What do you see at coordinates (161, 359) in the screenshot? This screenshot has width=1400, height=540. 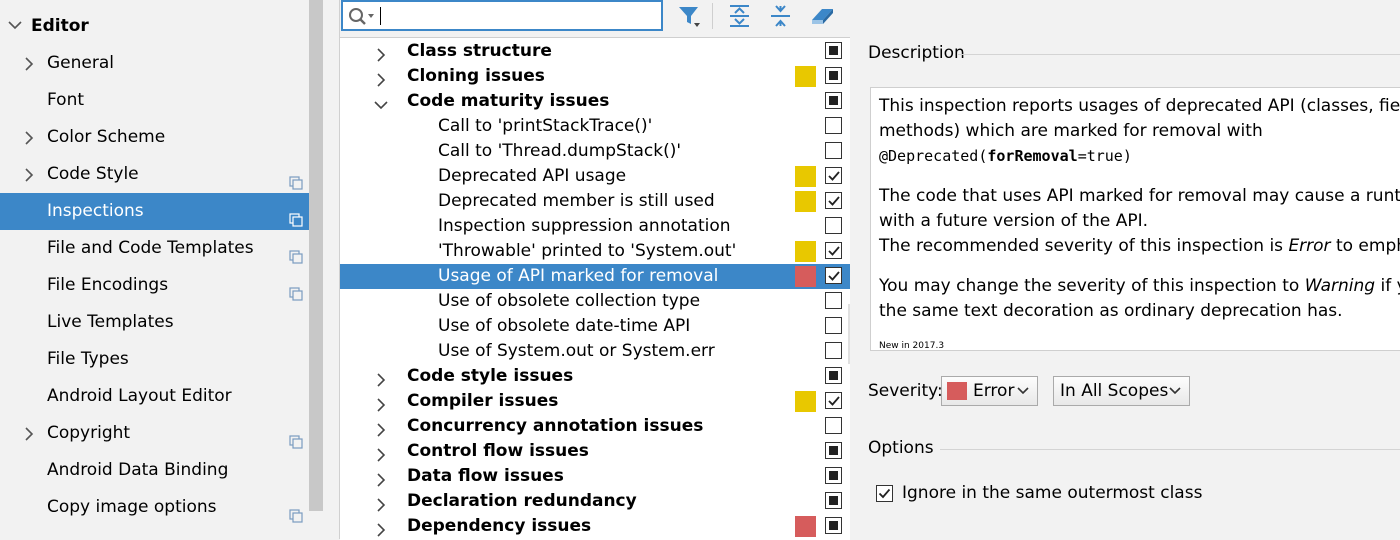 I see `sidebar-item-file-types: File Types` at bounding box center [161, 359].